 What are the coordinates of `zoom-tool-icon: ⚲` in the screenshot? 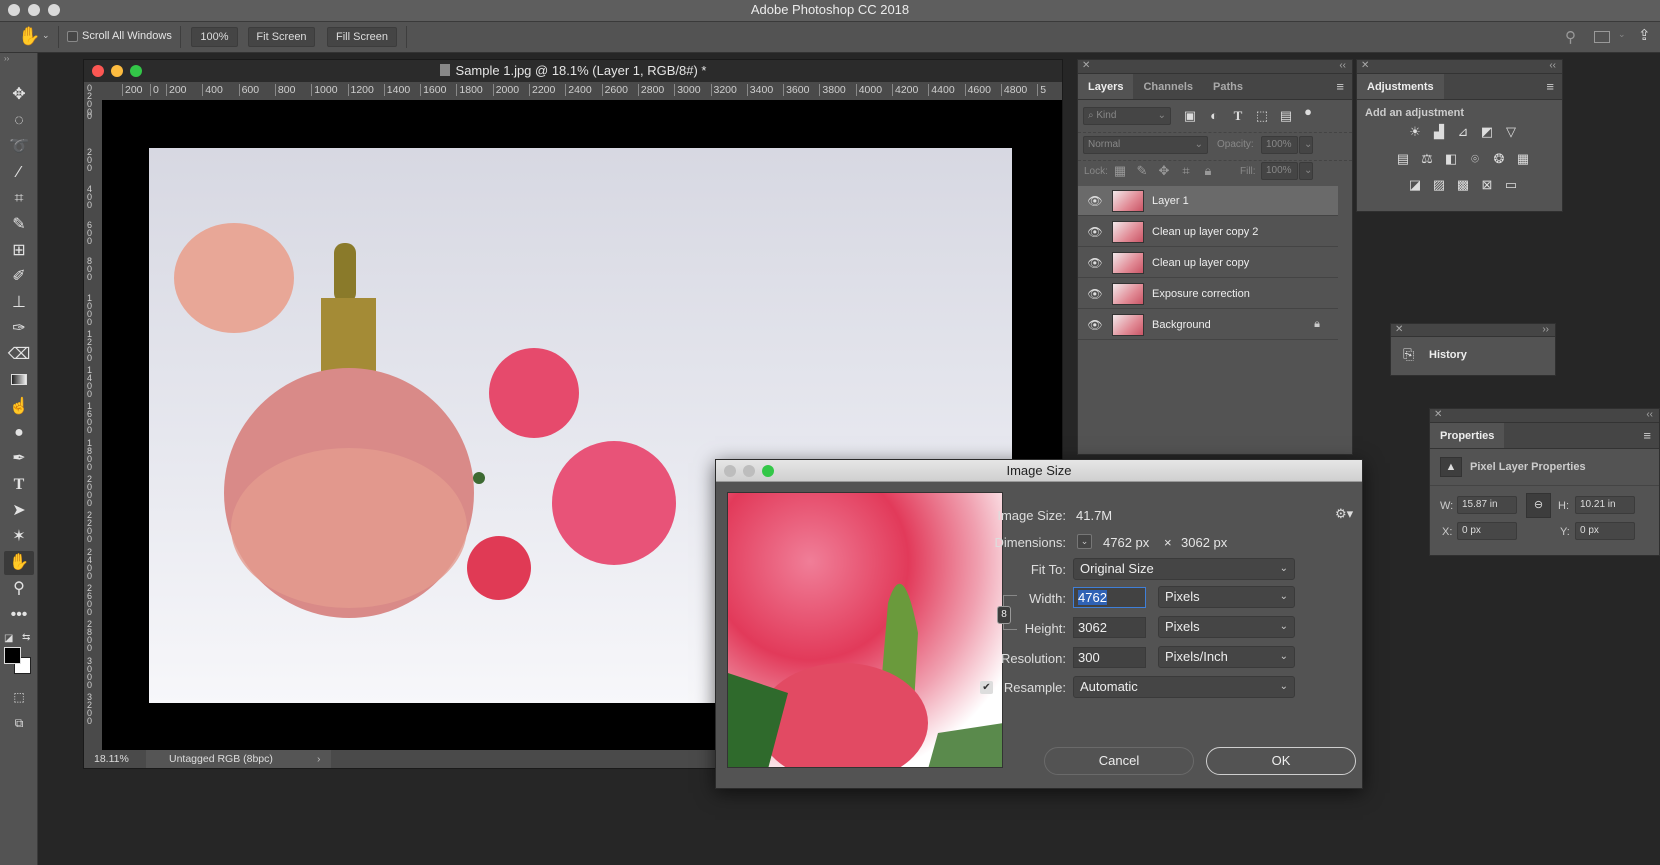 It's located at (19, 589).